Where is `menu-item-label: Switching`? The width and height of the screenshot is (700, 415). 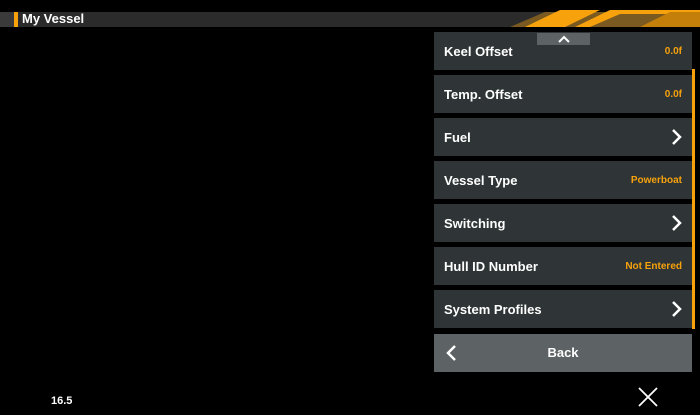
menu-item-label: Switching is located at coordinates (475, 223).